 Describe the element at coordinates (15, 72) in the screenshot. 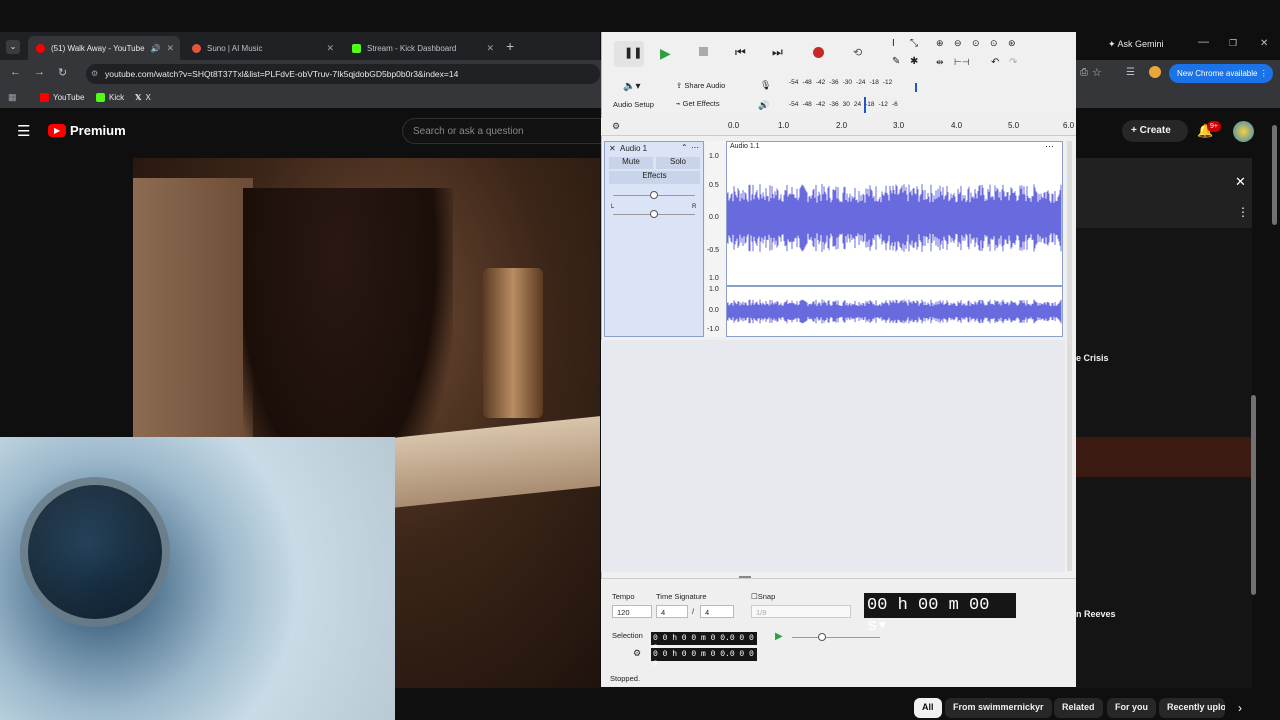

I see `back-icon: ←` at that location.